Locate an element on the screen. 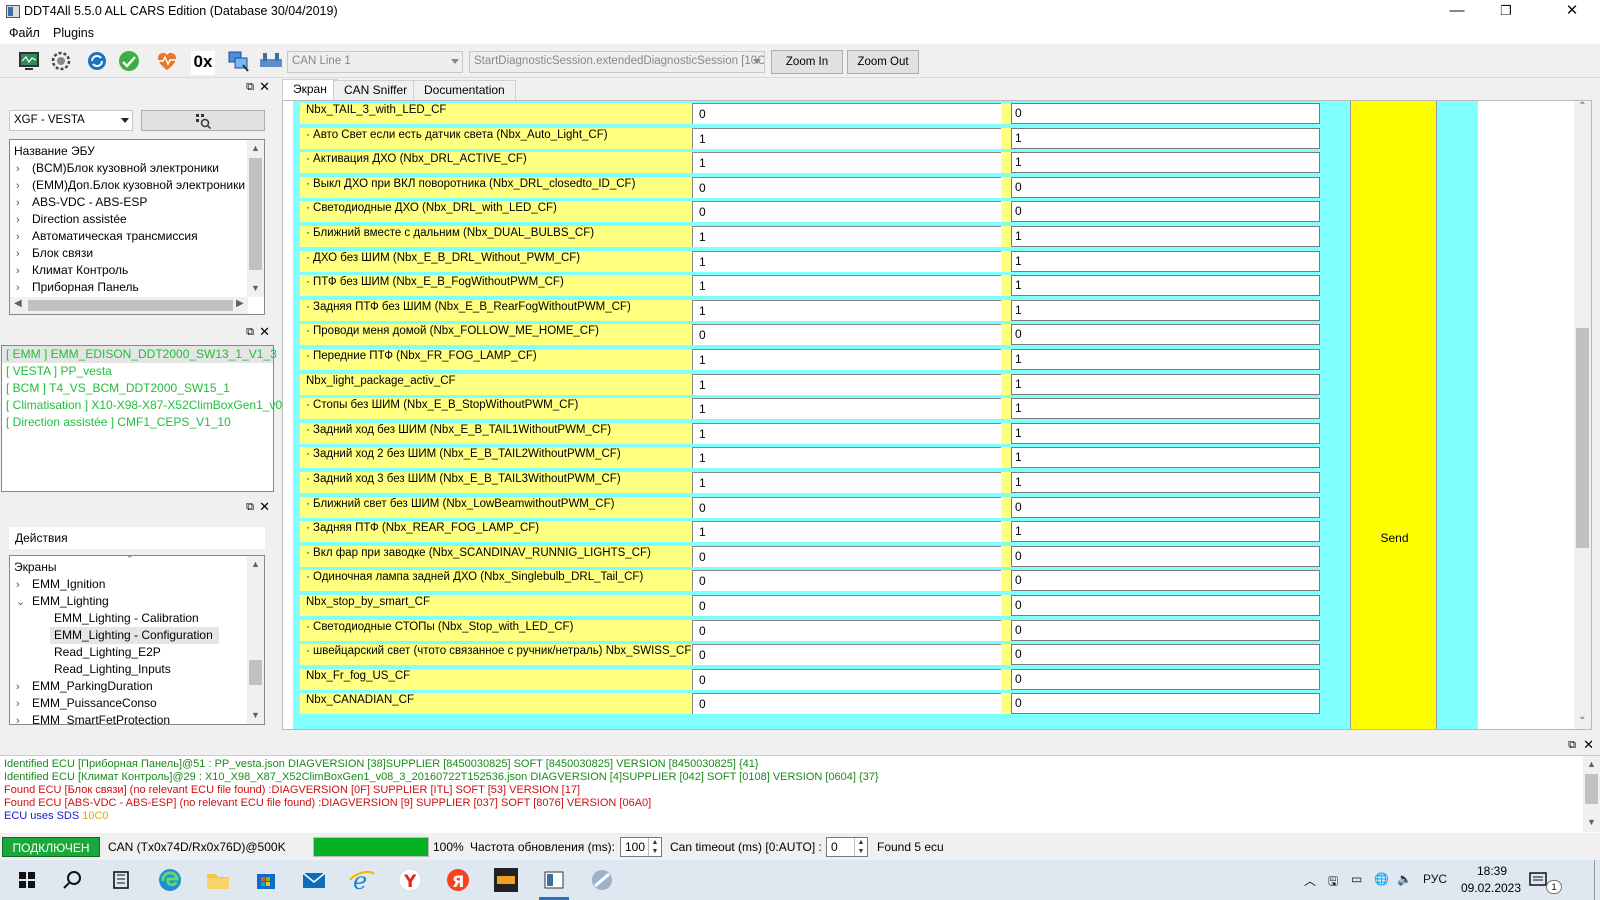  menu-file: Файл is located at coordinates (24, 33).